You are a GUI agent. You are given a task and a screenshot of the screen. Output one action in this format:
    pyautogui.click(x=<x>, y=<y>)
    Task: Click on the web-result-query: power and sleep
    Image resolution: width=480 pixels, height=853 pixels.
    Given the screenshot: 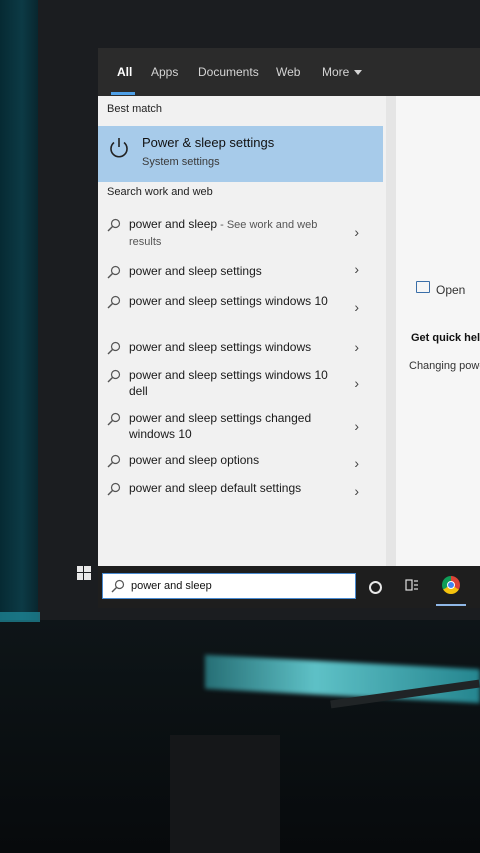 What is the action you would take?
    pyautogui.click(x=173, y=224)
    